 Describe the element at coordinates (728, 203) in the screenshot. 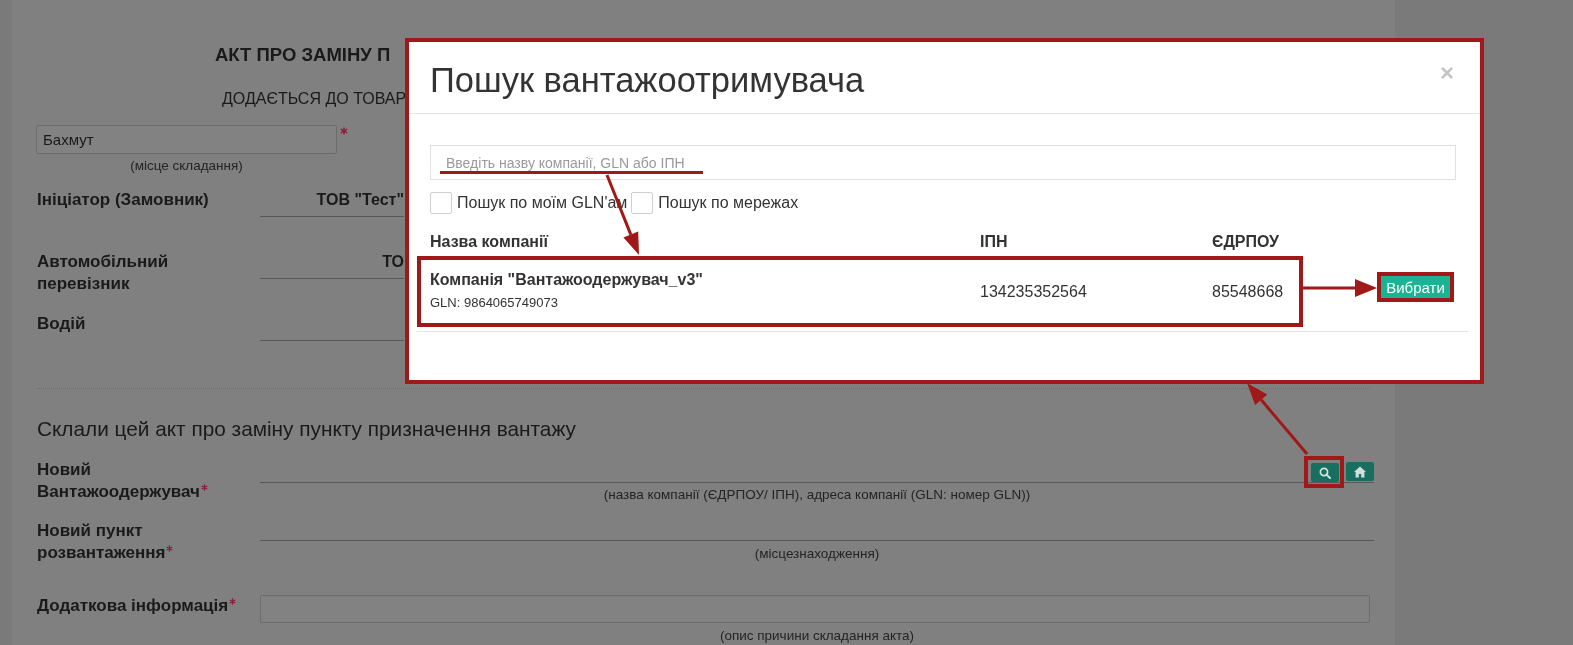

I see `checkbox-label: Пошук по мережах` at that location.